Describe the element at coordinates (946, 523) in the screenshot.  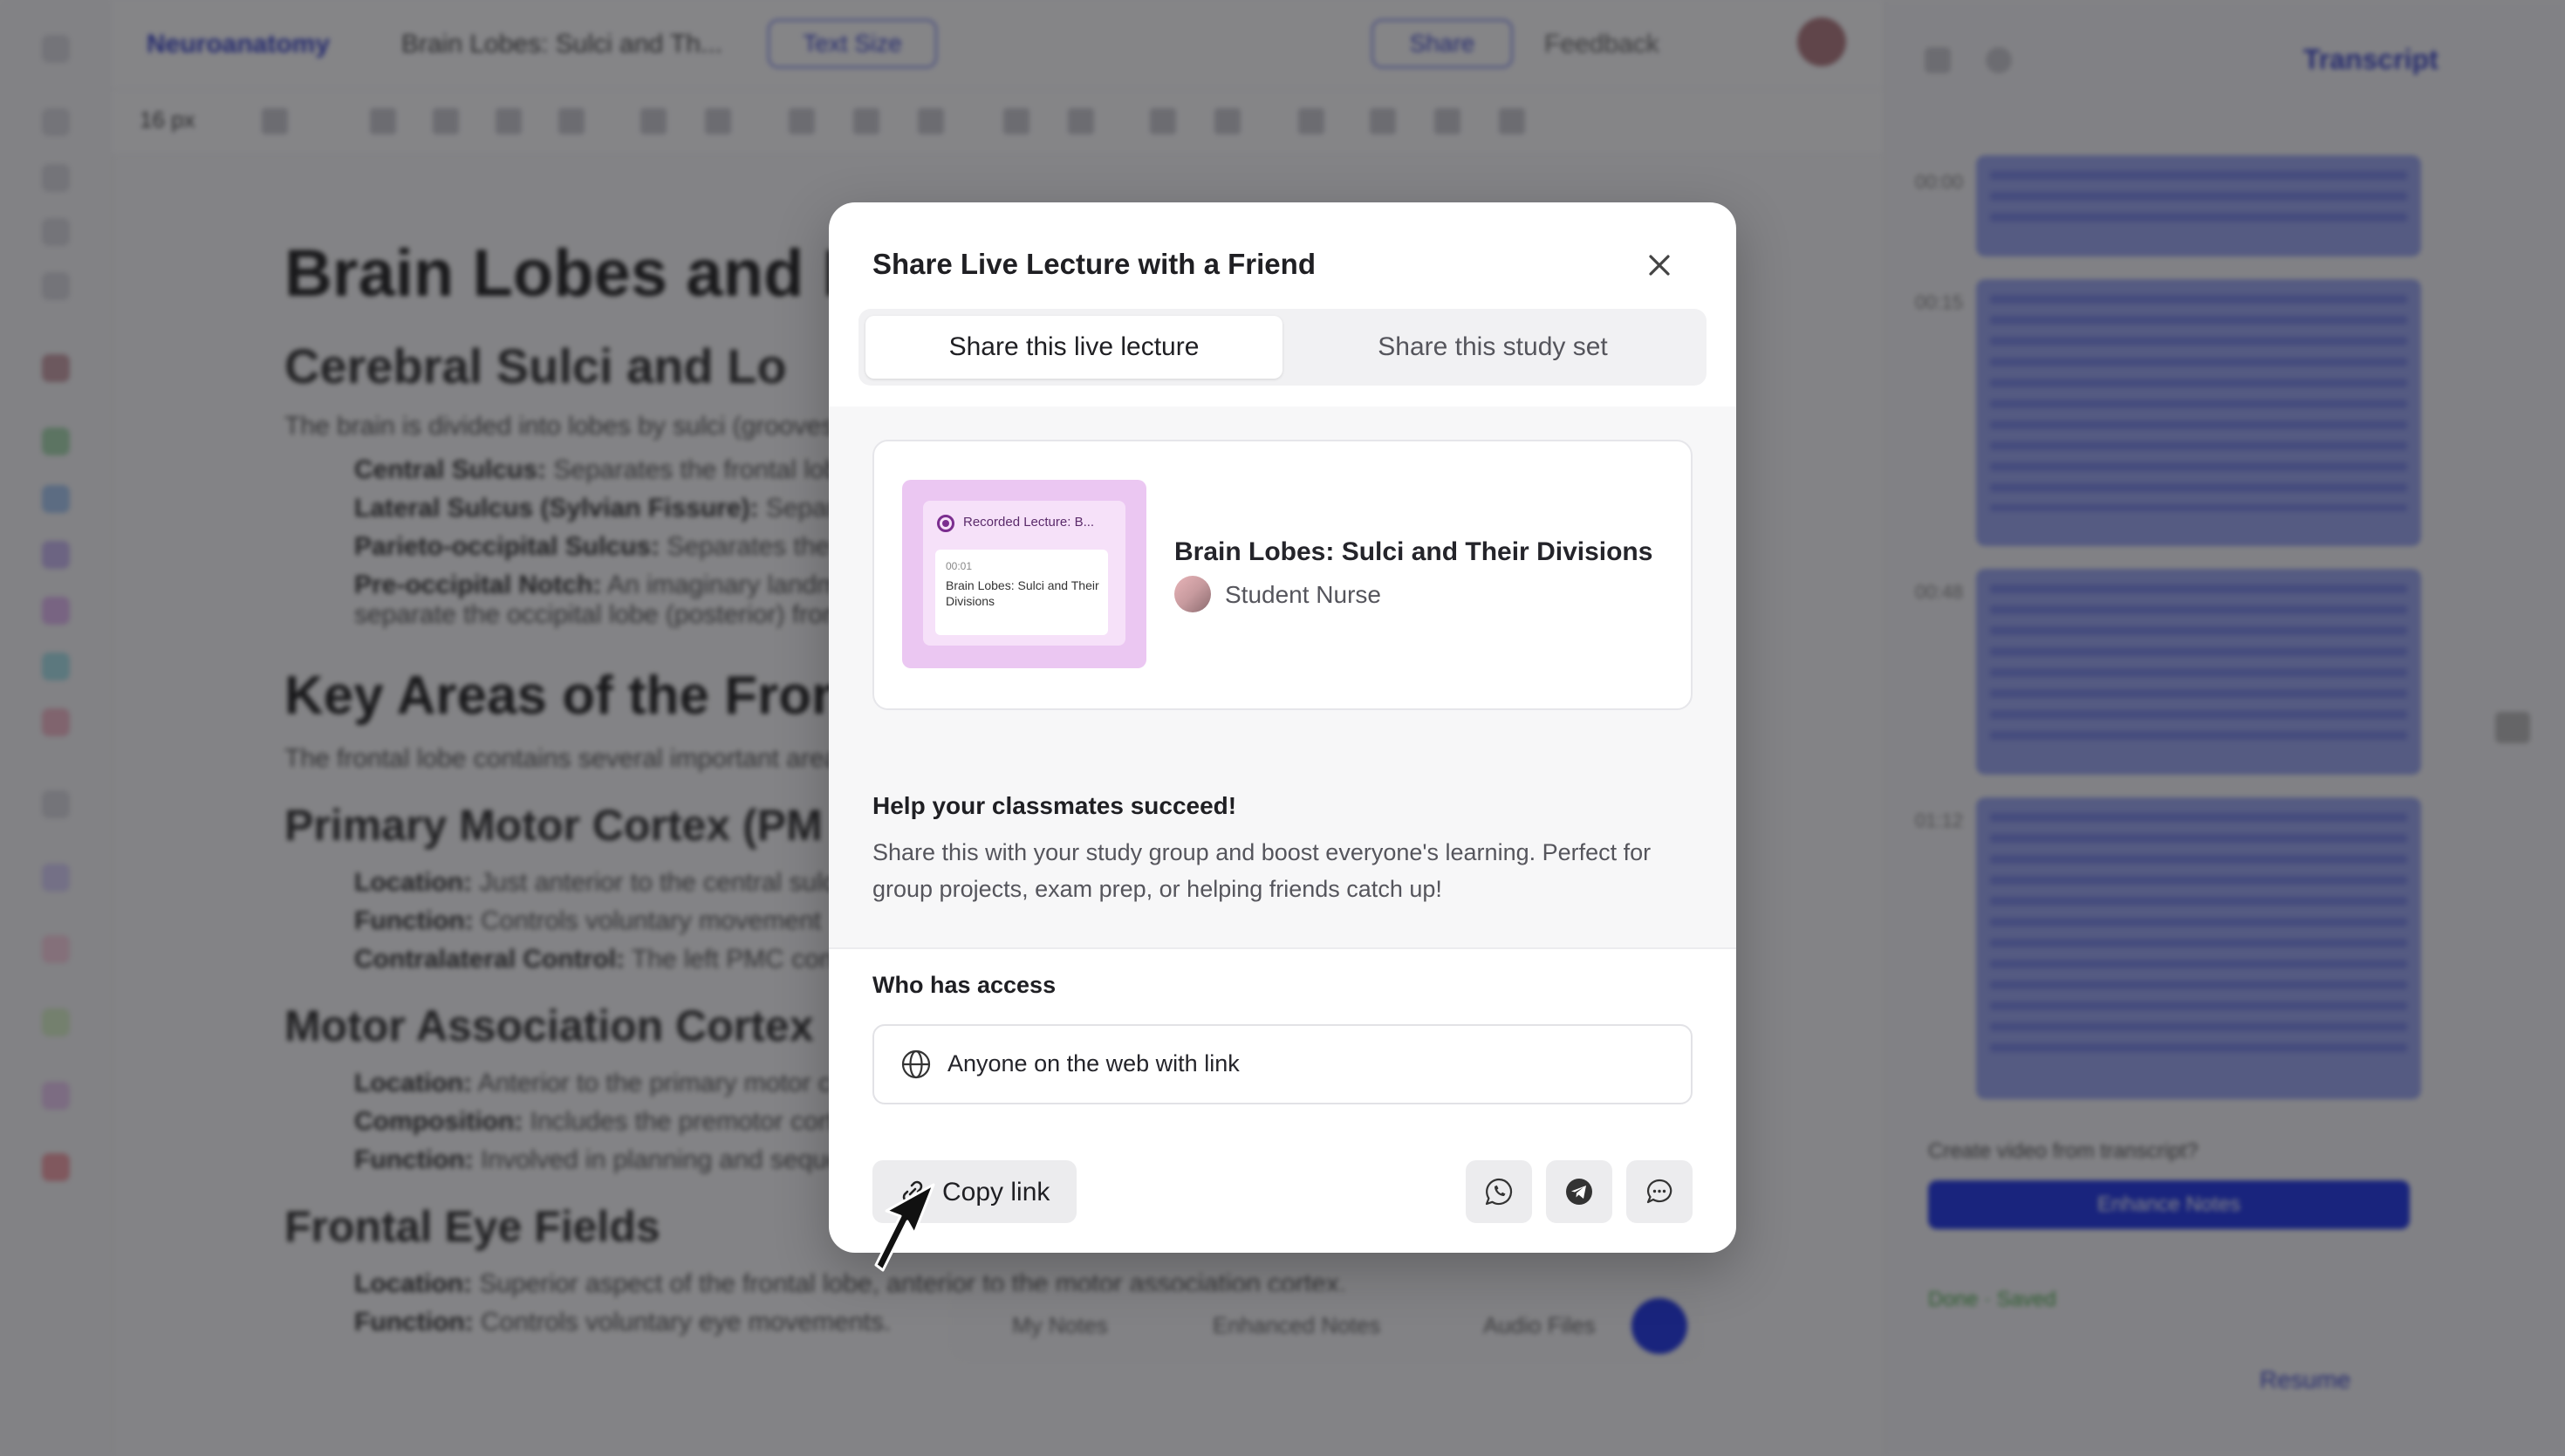
I see `record-dot-icon` at that location.